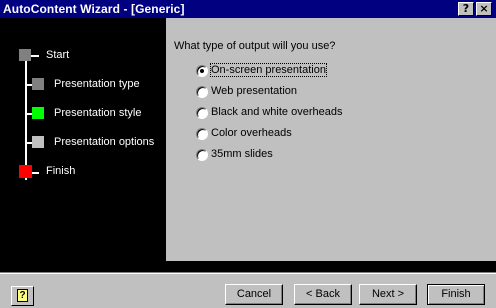  I want to click on step-marker-type, so click(38, 84).